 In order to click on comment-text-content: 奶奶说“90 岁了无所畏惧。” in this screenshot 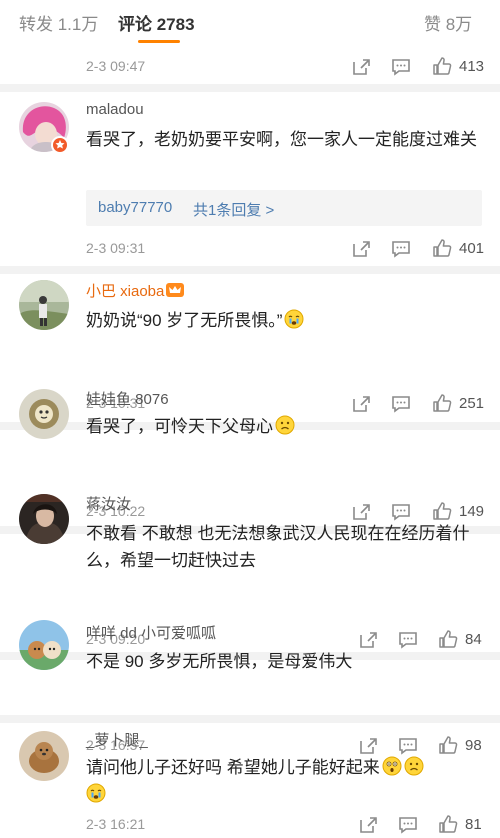, I will do `click(184, 320)`.